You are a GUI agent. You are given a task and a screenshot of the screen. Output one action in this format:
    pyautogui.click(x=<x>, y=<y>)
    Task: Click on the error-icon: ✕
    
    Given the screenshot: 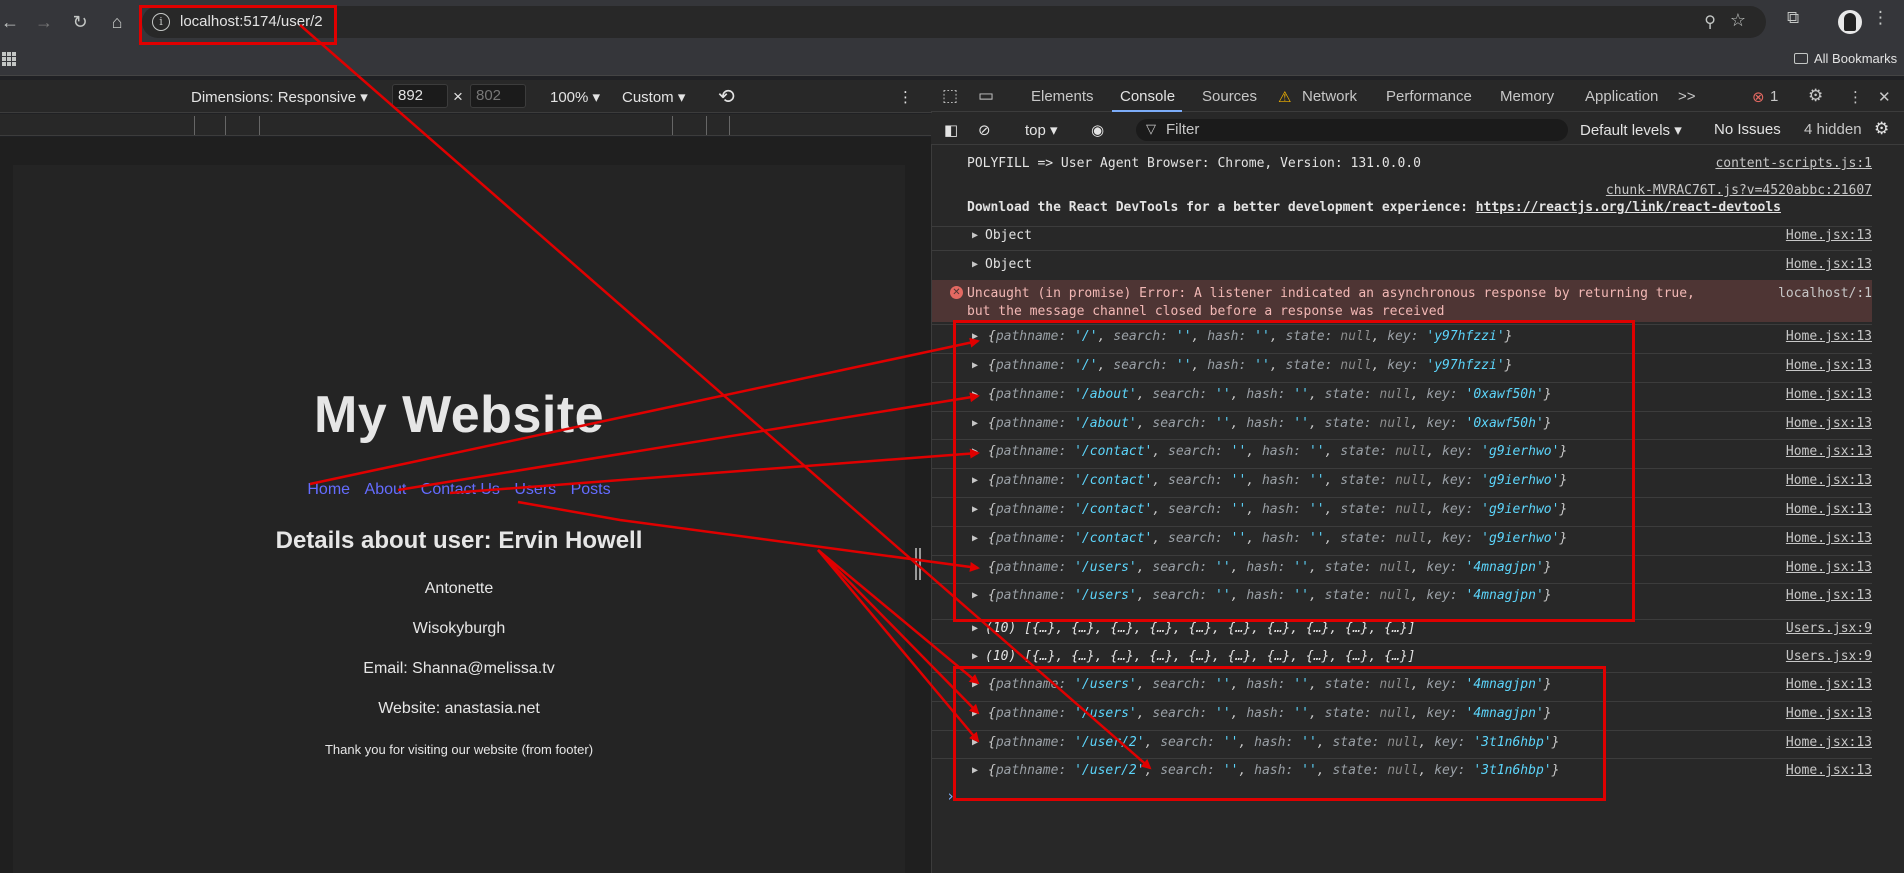 What is the action you would take?
    pyautogui.click(x=956, y=292)
    